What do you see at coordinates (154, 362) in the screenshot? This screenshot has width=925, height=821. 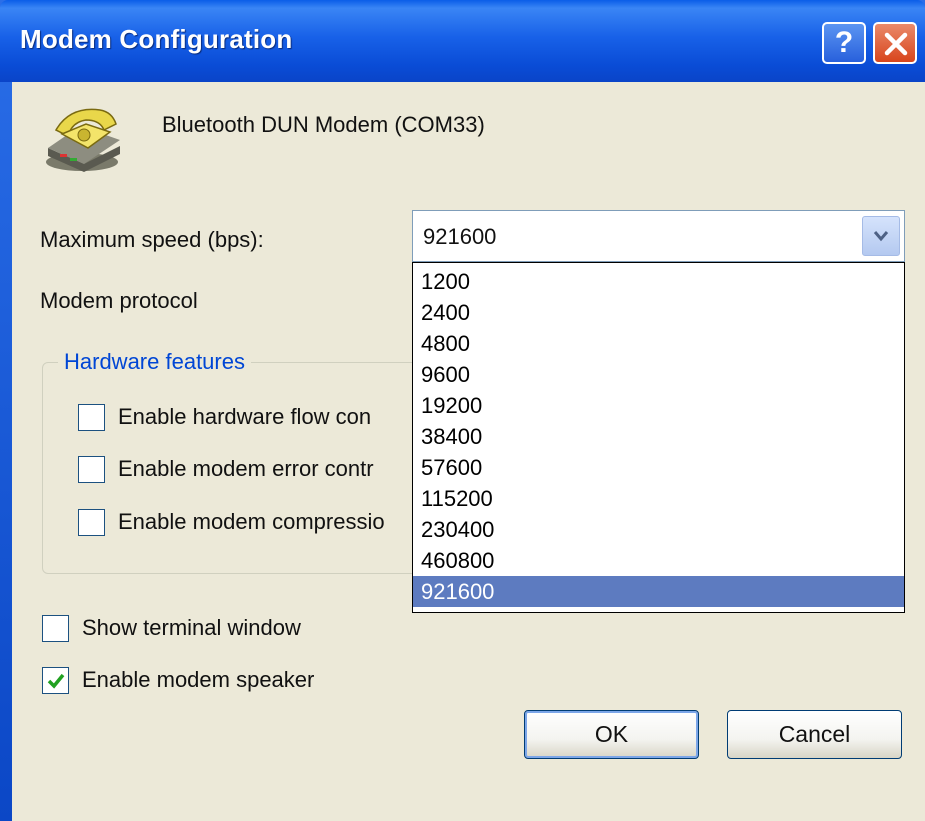 I see `hardware-features-legend: Hardware features` at bounding box center [154, 362].